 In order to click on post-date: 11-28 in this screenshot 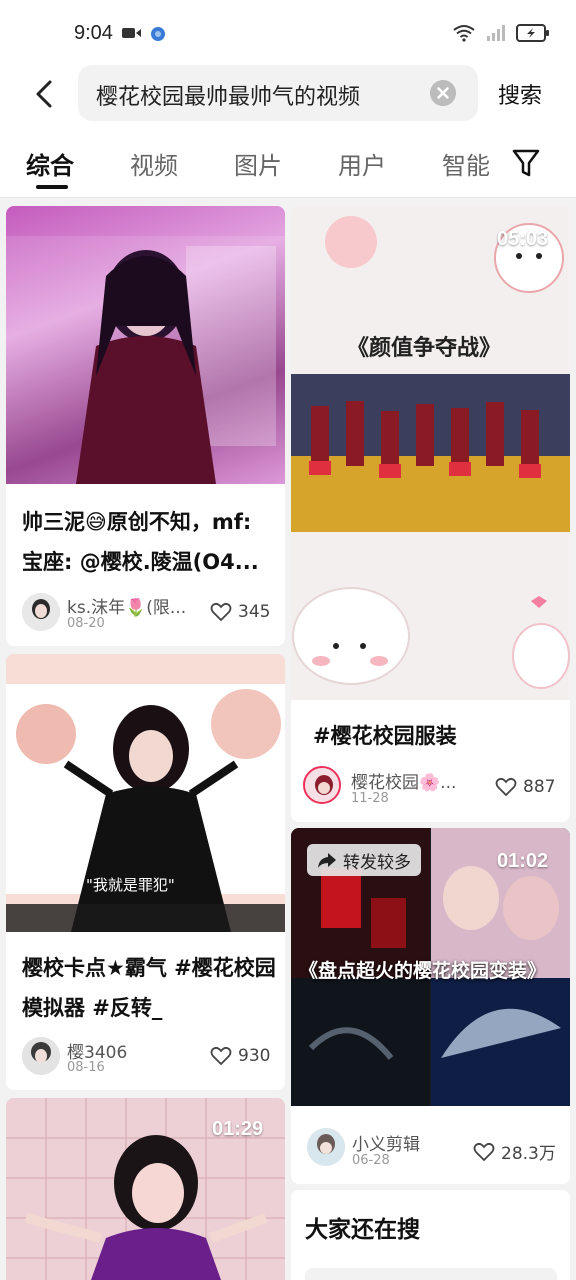, I will do `click(370, 798)`.